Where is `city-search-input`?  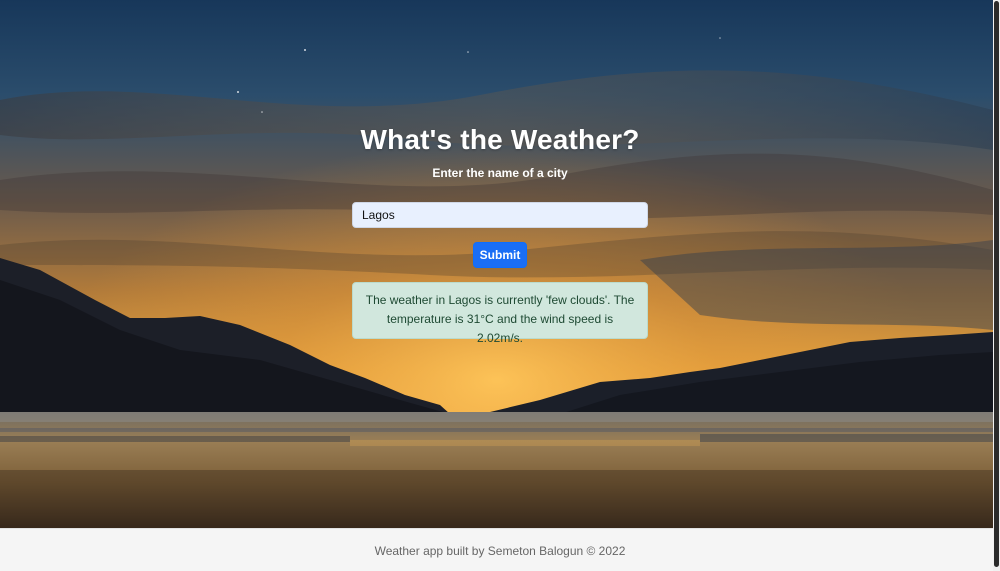
city-search-input is located at coordinates (500, 215).